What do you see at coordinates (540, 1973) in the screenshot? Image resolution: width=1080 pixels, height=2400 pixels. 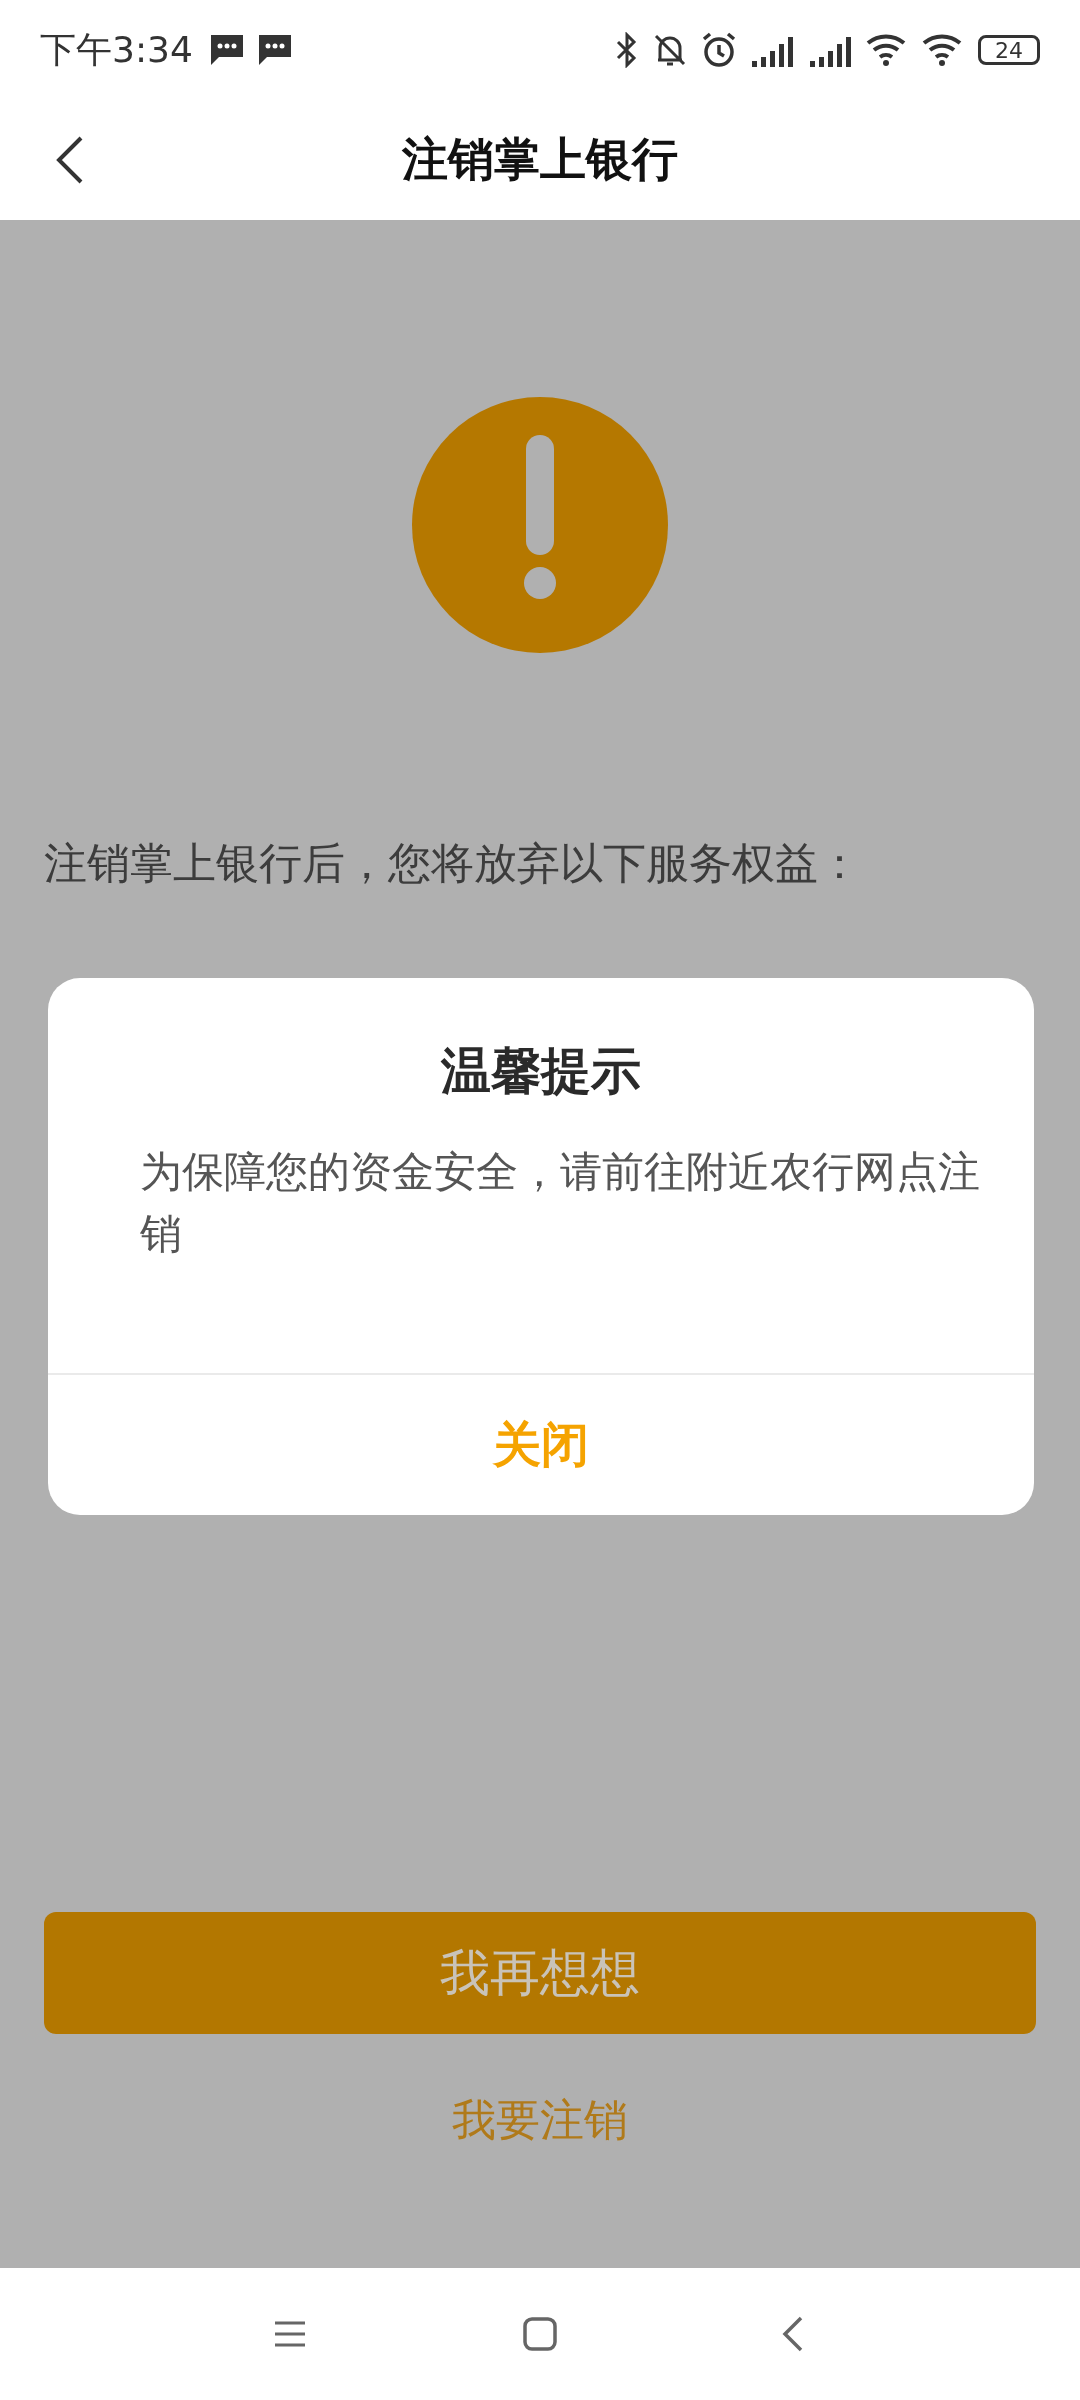 I see `reconsider-button: 我再想想` at bounding box center [540, 1973].